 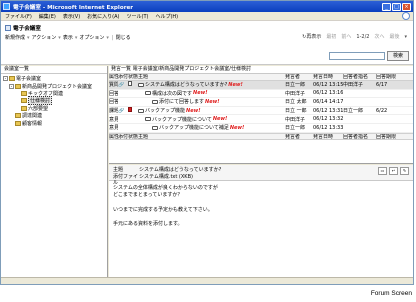 I want to click on last-page-button: 最後, so click(x=394, y=36).